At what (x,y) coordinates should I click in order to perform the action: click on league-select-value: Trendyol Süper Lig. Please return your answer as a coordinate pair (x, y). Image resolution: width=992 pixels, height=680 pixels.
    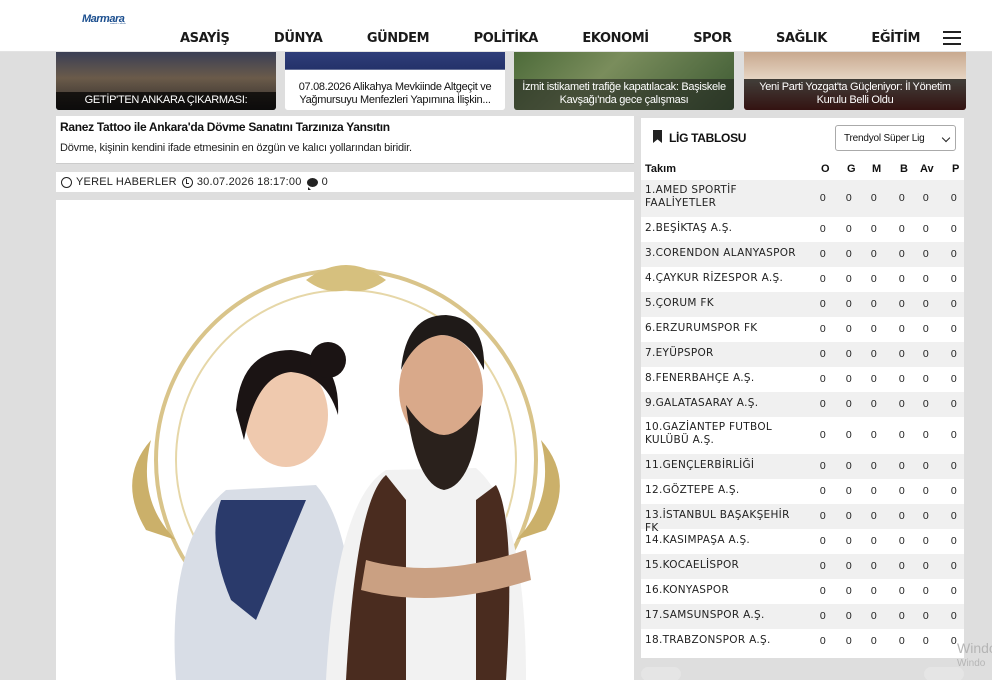
    Looking at the image, I should click on (884, 138).